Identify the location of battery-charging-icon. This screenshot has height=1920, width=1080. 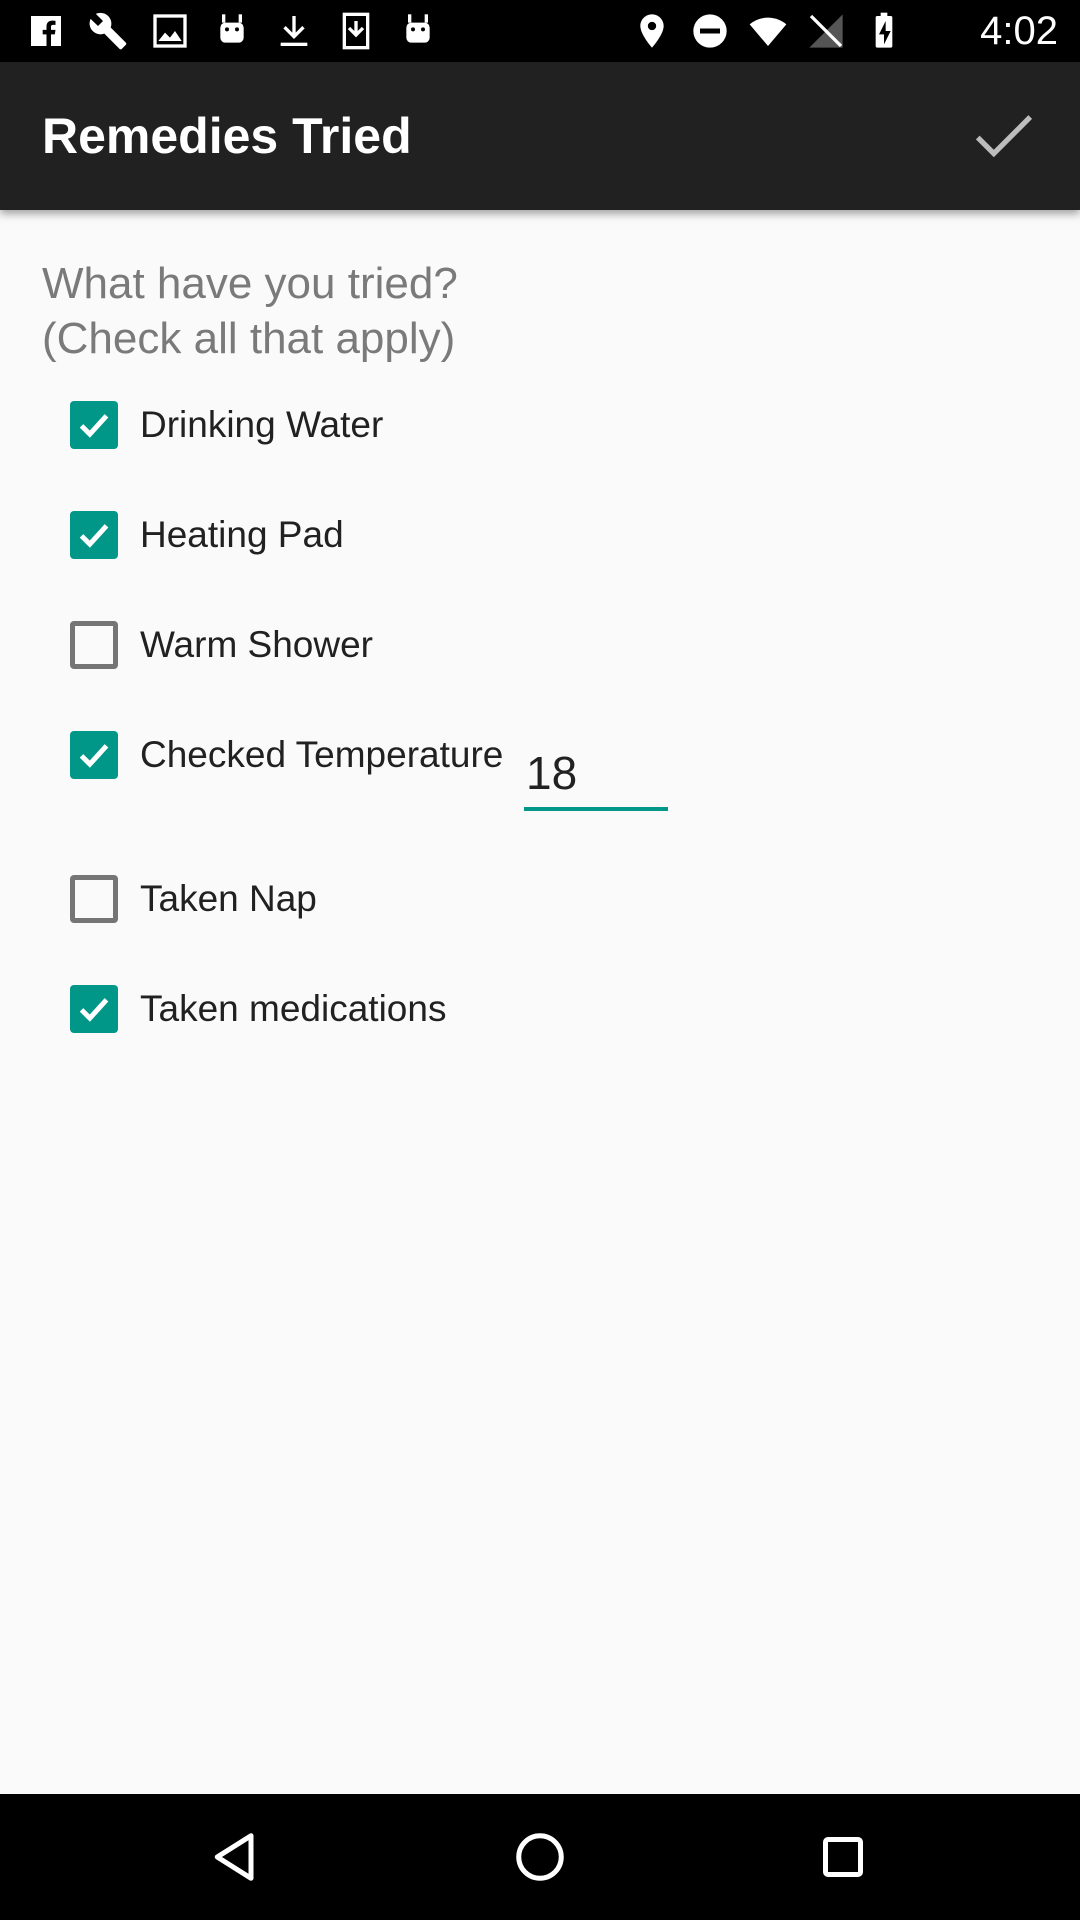
(884, 31).